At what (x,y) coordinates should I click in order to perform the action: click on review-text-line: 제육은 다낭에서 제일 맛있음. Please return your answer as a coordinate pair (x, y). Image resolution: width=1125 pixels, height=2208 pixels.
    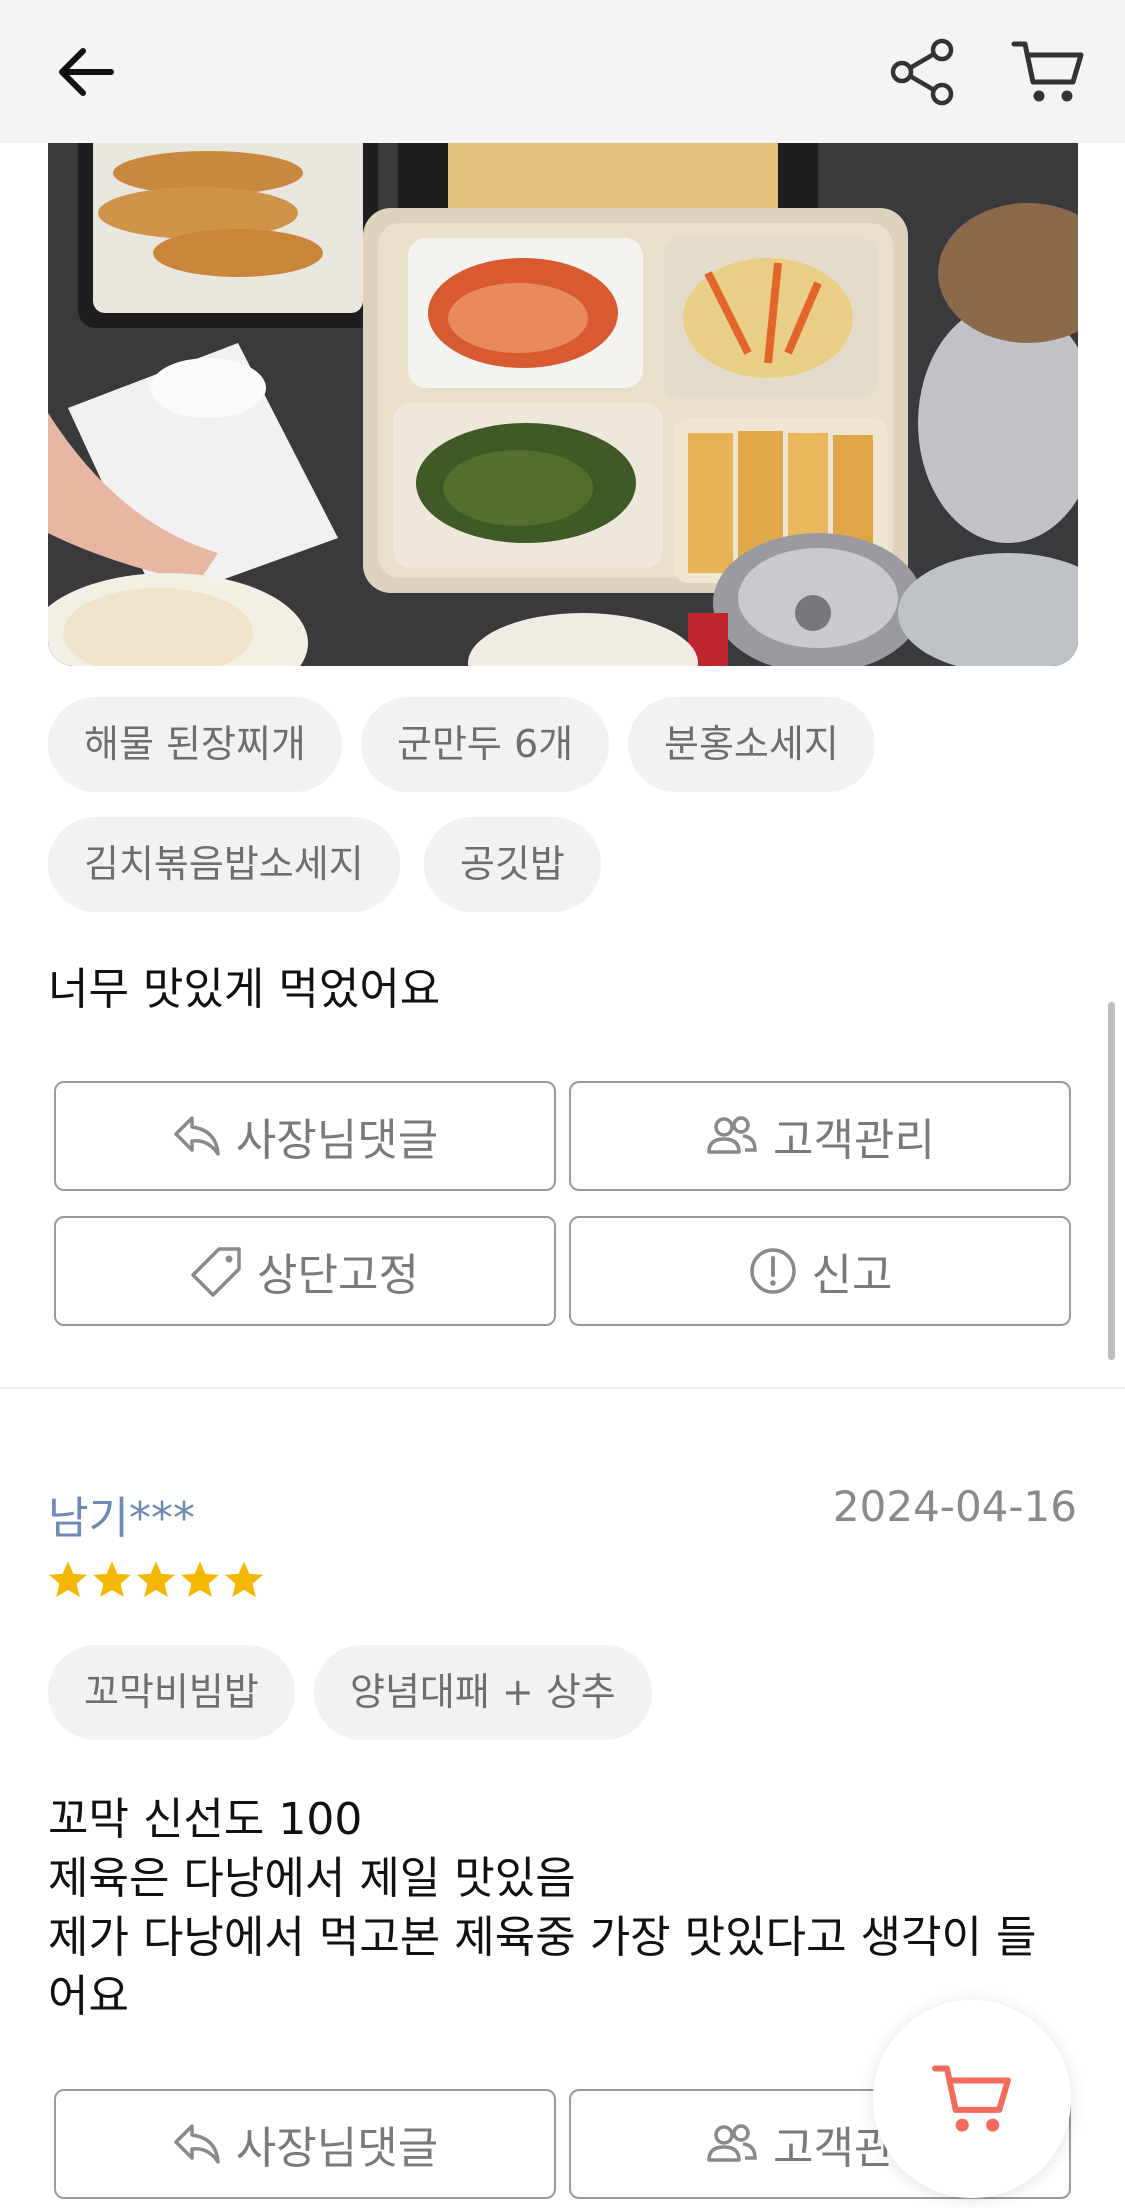
    Looking at the image, I should click on (312, 1878).